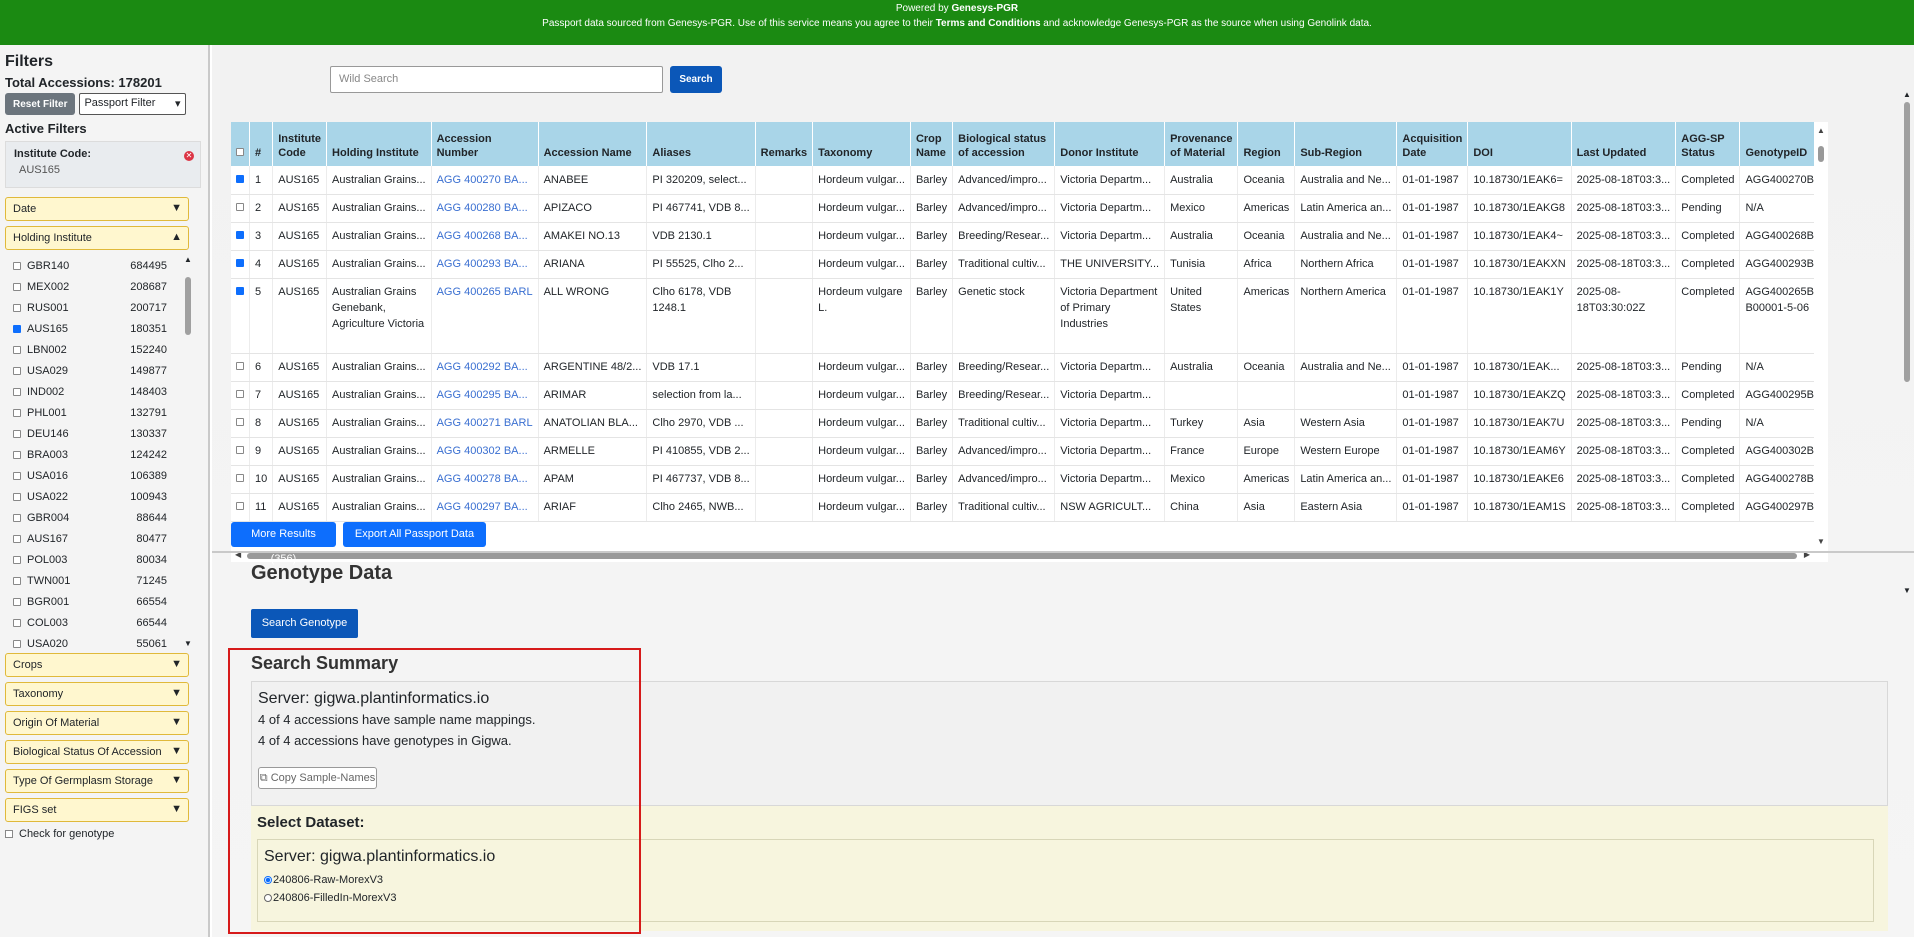 This screenshot has width=1914, height=937. I want to click on institute-filter-item: AUS165 180351, so click(100, 328).